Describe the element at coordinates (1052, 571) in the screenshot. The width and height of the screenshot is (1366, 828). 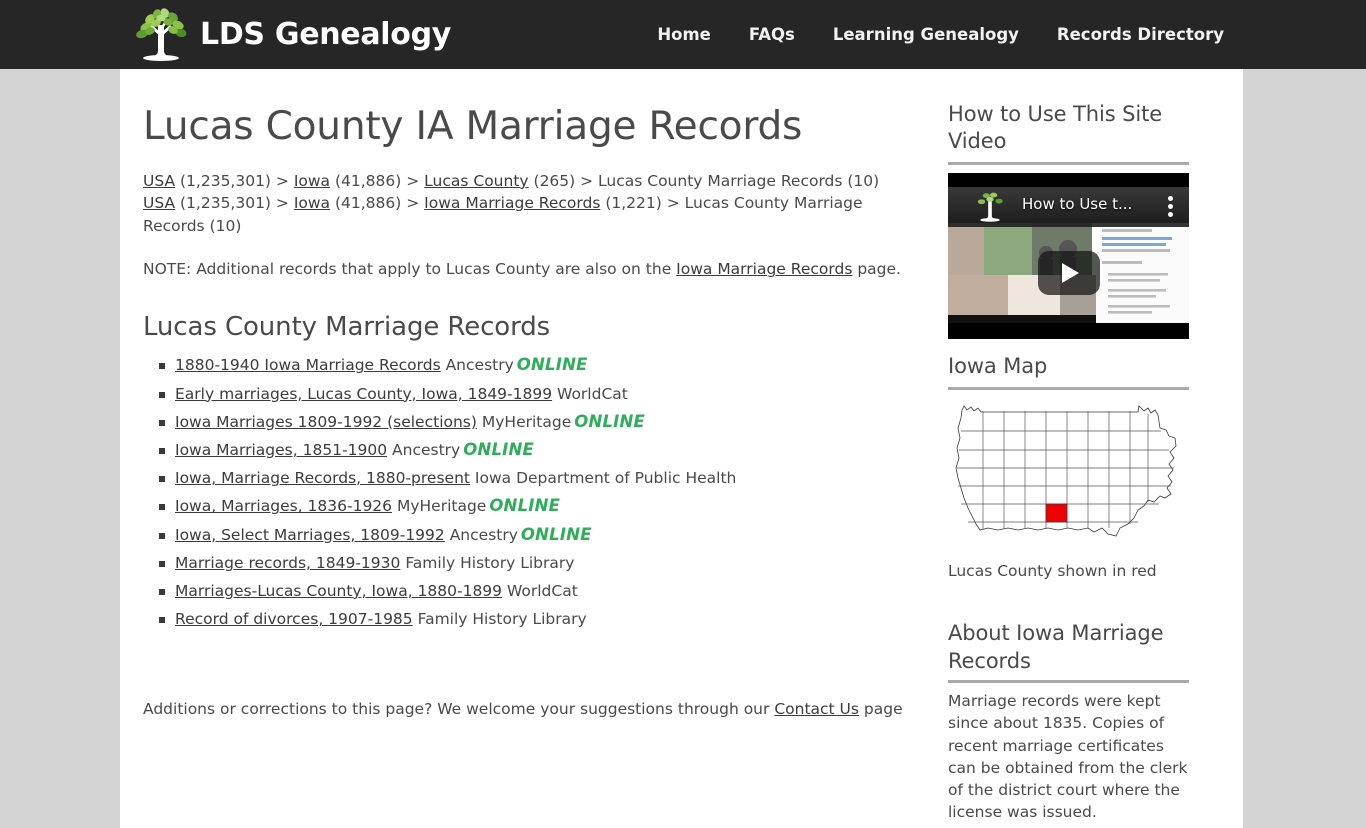
I see `map-caption: Lucas County shown in red` at that location.